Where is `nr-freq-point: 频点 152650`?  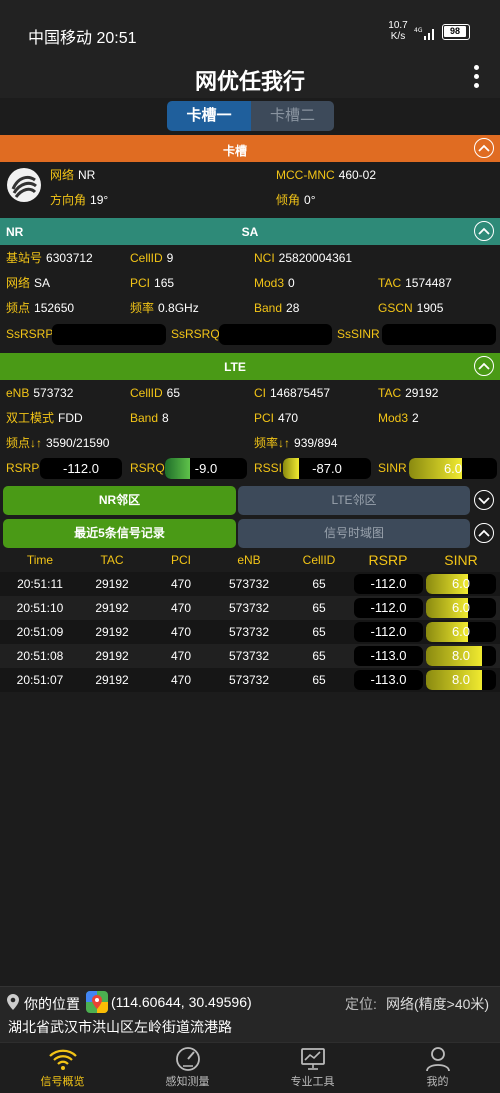
nr-freq-point: 频点 152650 is located at coordinates (40, 308).